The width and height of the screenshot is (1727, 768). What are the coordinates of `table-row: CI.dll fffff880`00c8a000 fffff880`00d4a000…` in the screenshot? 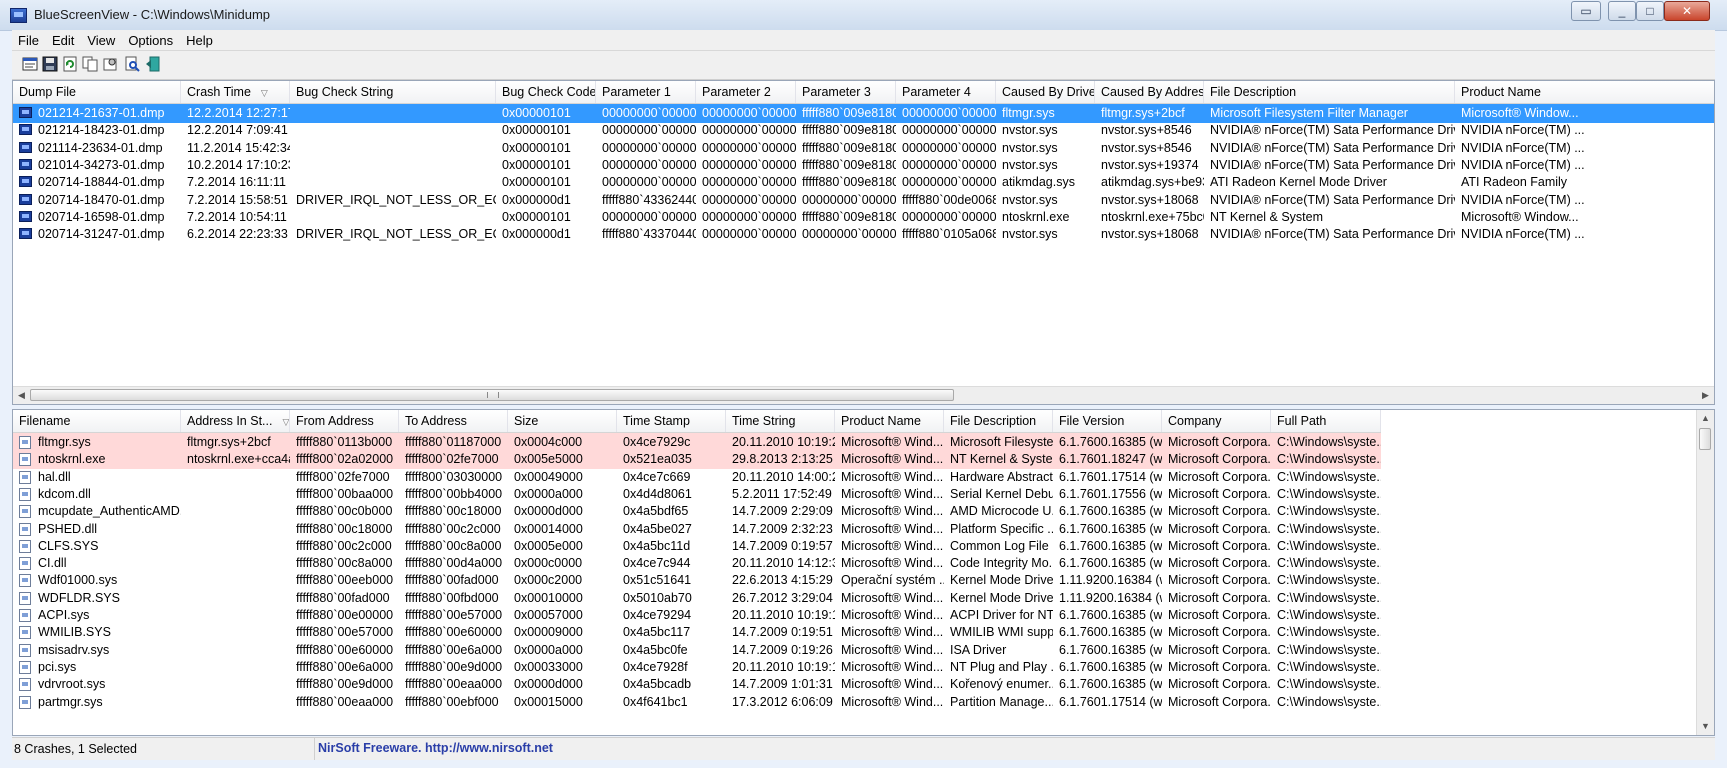 It's located at (697, 563).